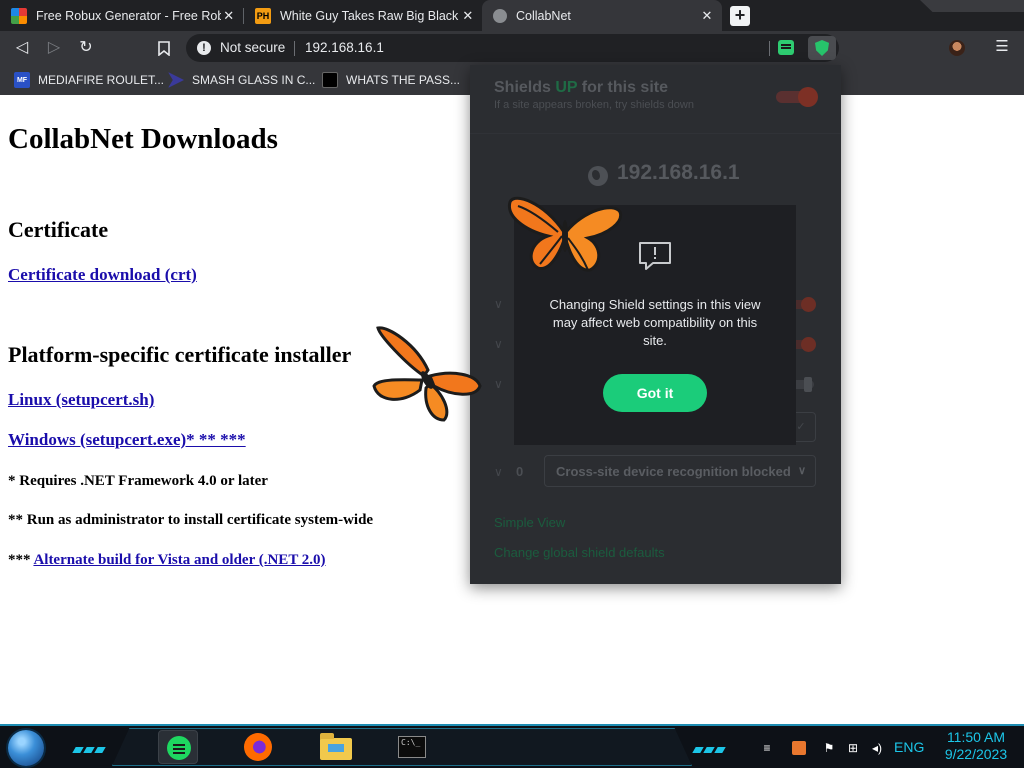 The height and width of the screenshot is (768, 1024). Describe the element at coordinates (976, 737) in the screenshot. I see `clock-time: 11:50 AM` at that location.